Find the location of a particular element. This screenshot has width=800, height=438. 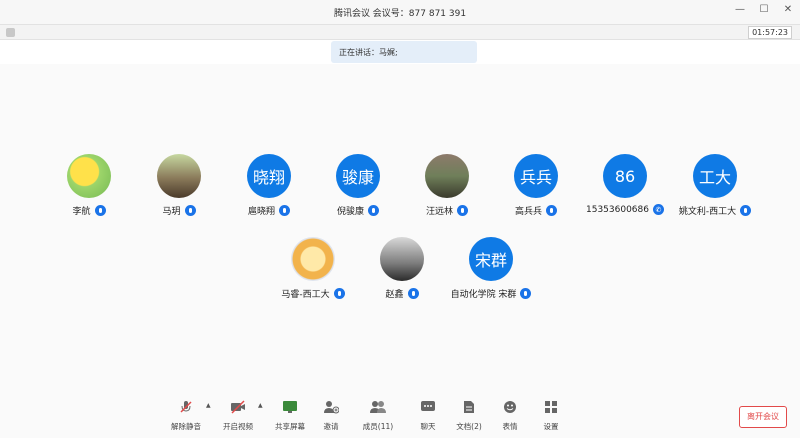

camera-off-icon is located at coordinates (238, 407).